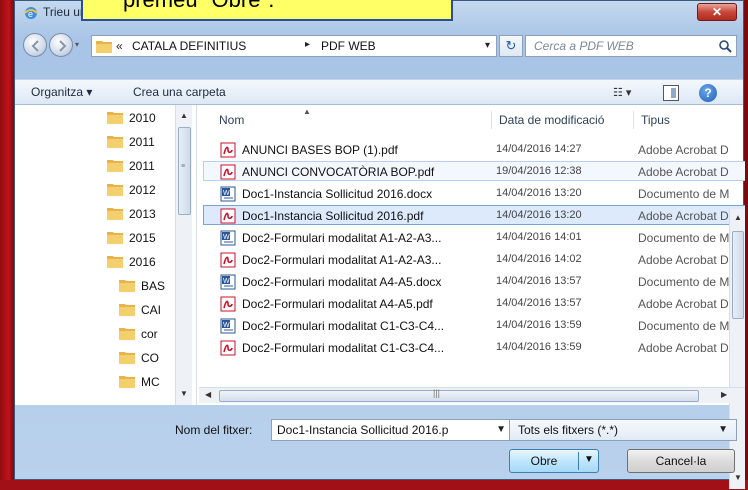 This screenshot has height=490, width=748. I want to click on filename-input: Doc1-Instancia Sollicitud 2016.p ▼, so click(391, 430).